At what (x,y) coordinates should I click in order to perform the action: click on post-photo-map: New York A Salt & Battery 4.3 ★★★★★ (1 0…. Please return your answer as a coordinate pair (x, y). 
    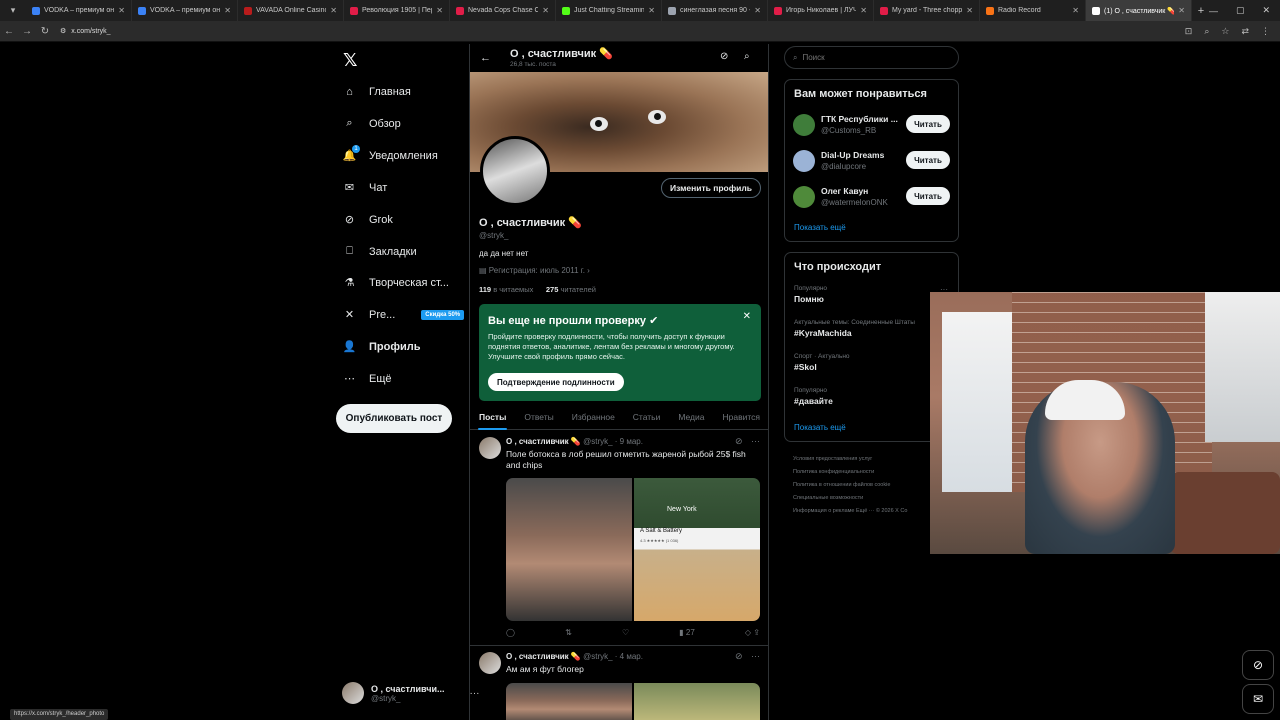
    Looking at the image, I should click on (697, 549).